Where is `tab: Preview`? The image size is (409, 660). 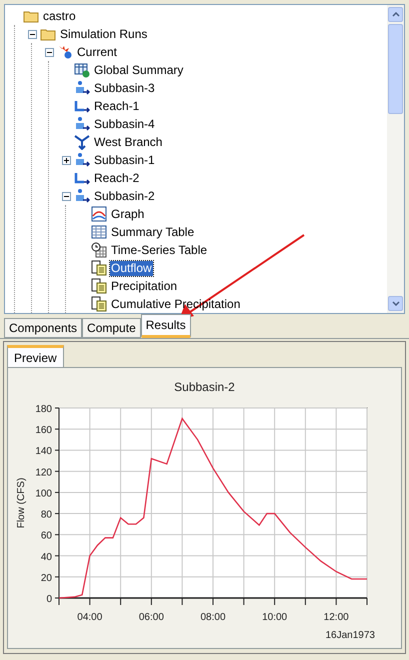
tab: Preview is located at coordinates (35, 356).